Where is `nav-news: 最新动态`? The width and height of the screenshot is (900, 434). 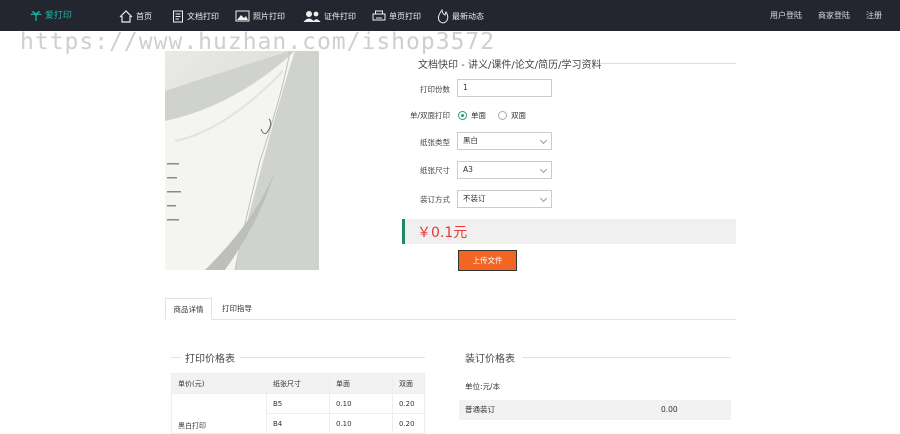 nav-news: 最新动态 is located at coordinates (460, 16).